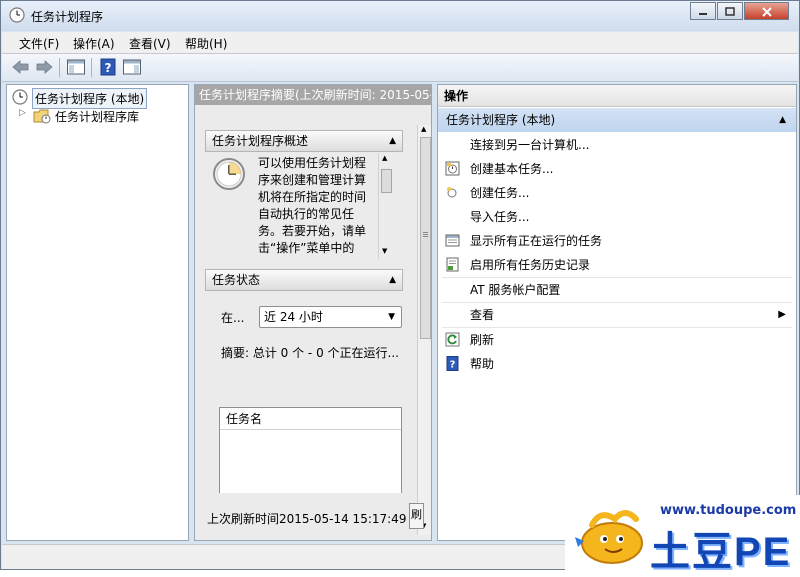 This screenshot has height=577, width=800. Describe the element at coordinates (703, 14) in the screenshot. I see `minimize-icon` at that location.